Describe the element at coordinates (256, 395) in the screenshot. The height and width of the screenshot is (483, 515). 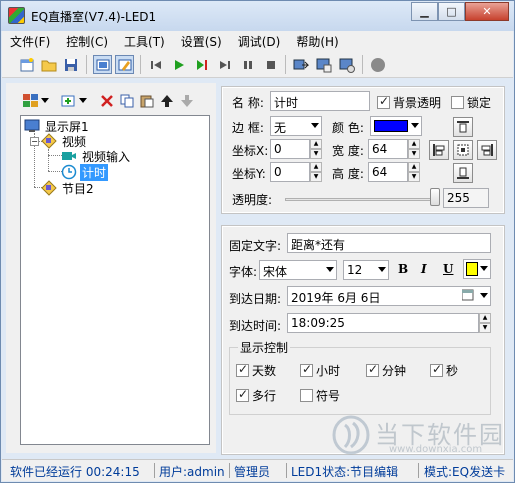
I see `multiline-checkbox: 多行` at that location.